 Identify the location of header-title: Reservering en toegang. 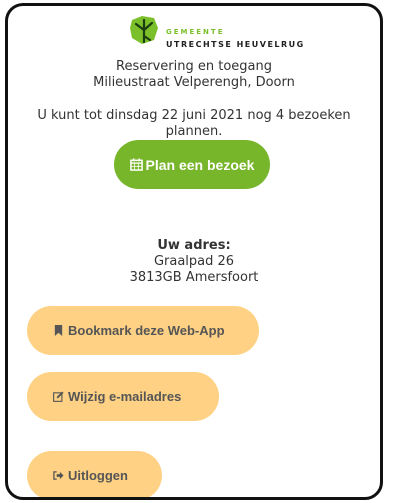
(194, 66).